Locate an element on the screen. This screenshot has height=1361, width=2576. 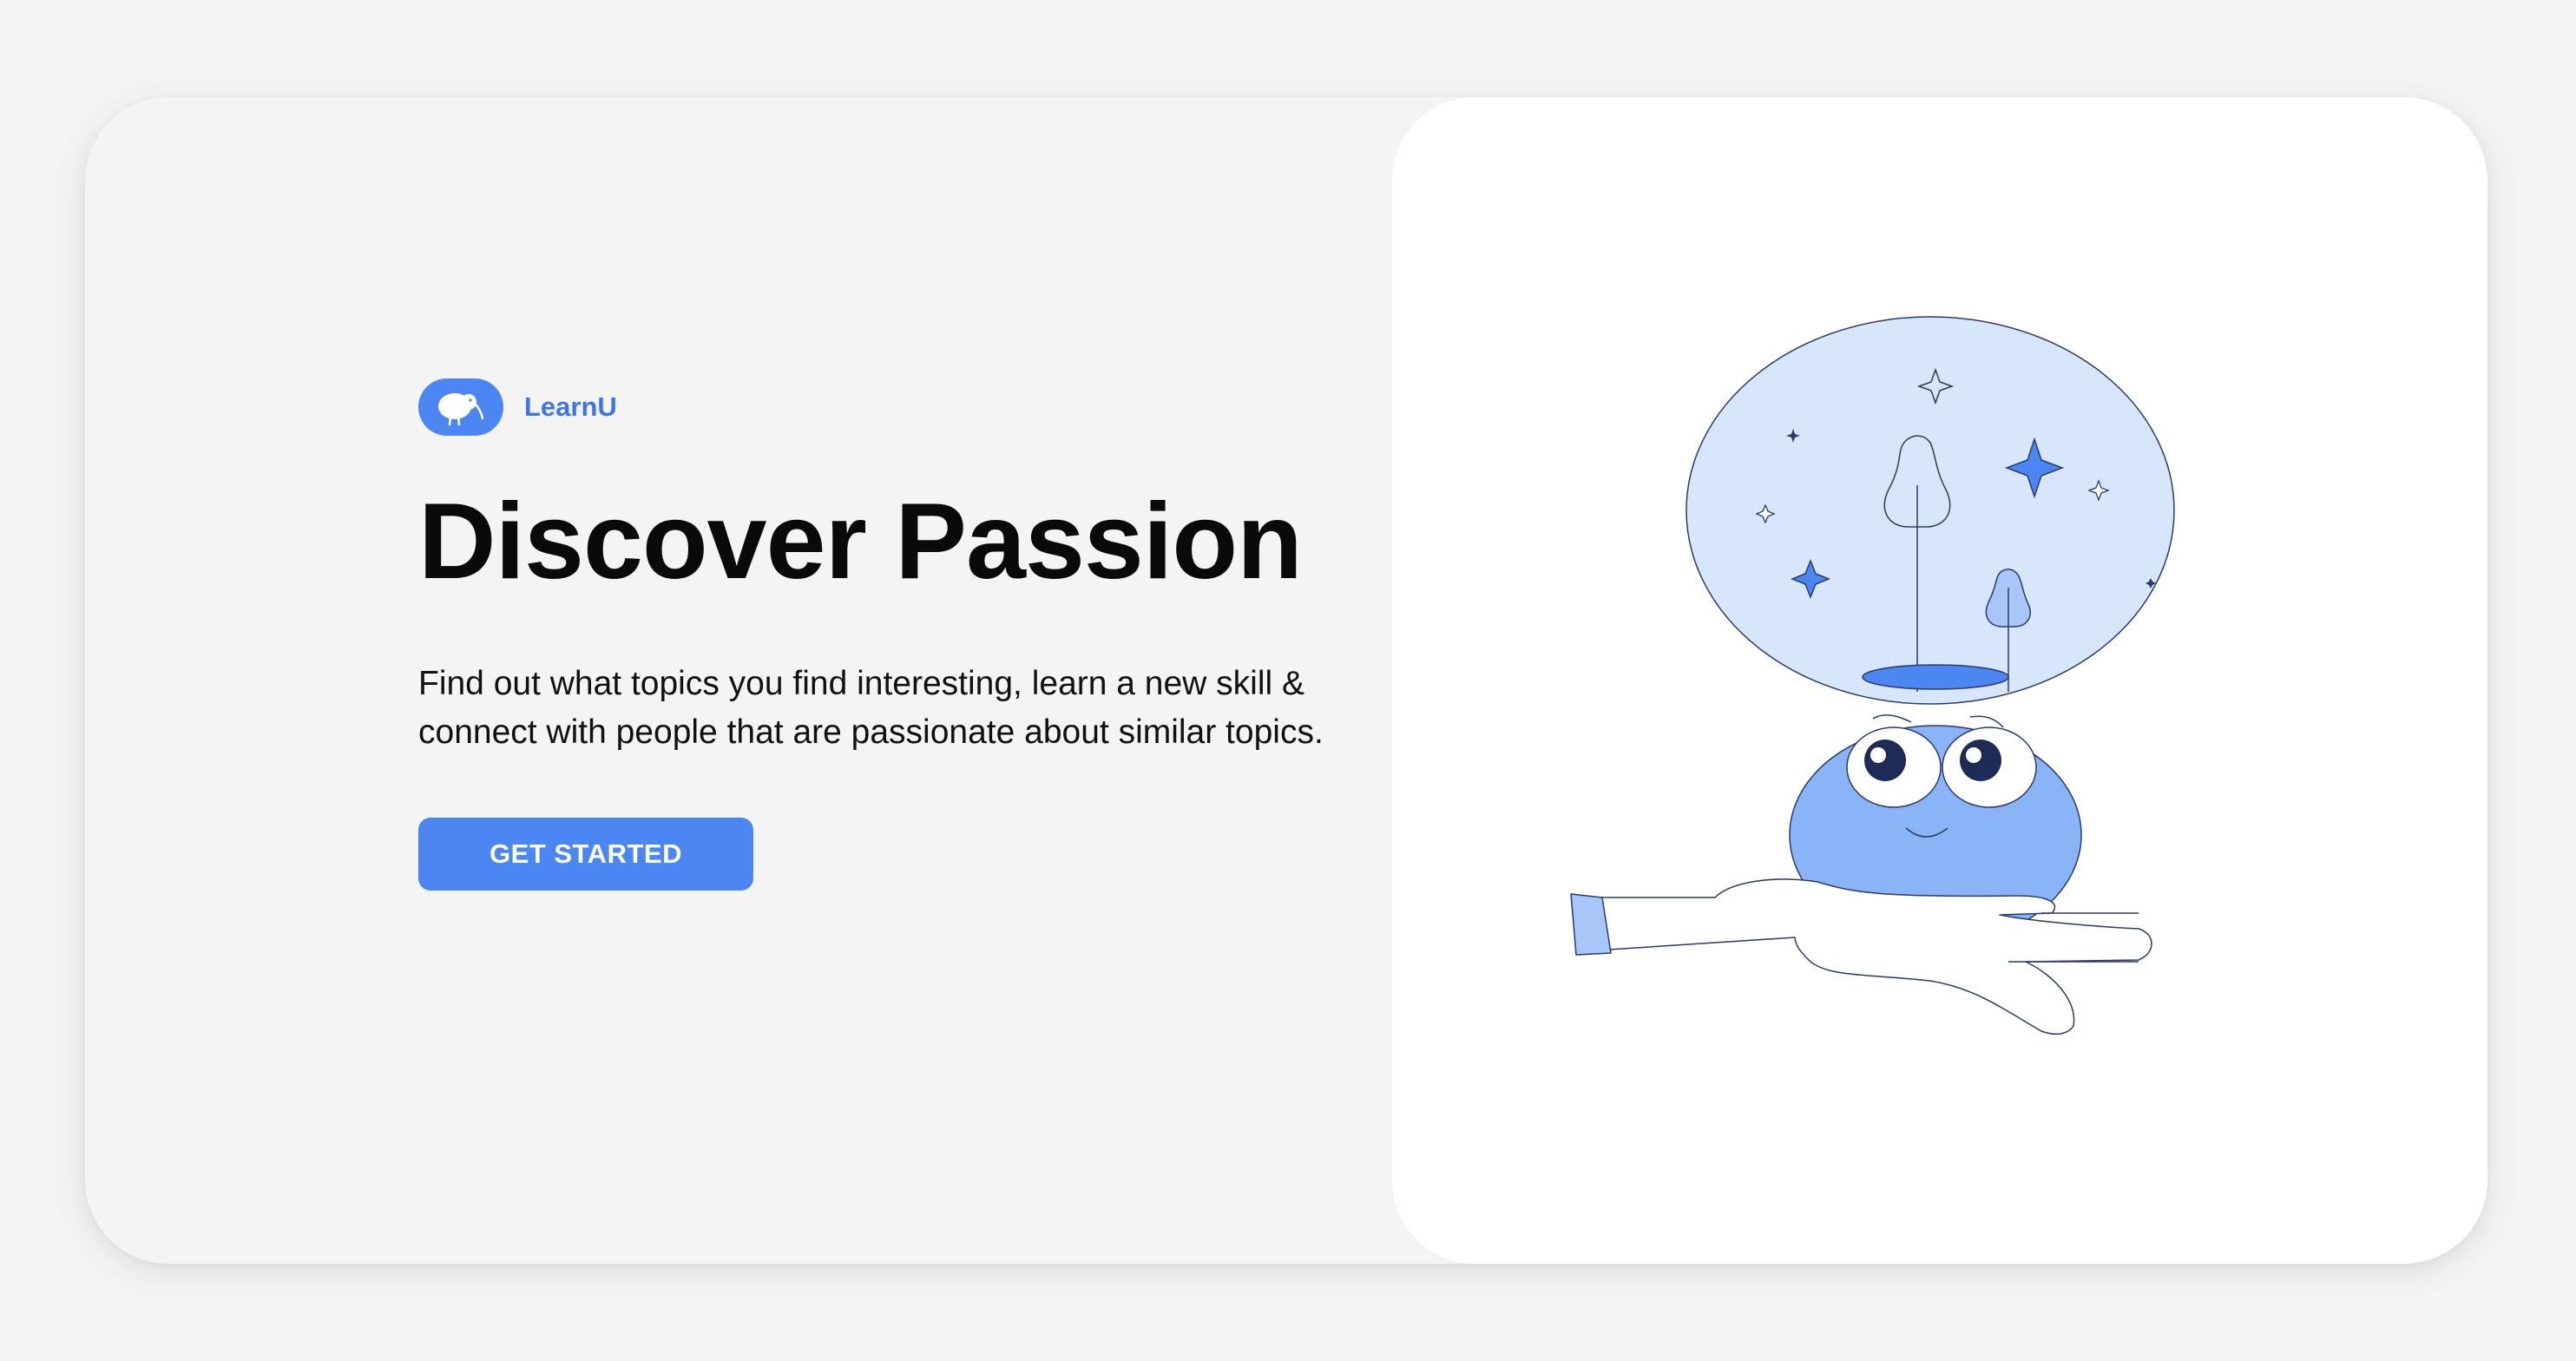
get-started-button: GET STARTED is located at coordinates (585, 854).